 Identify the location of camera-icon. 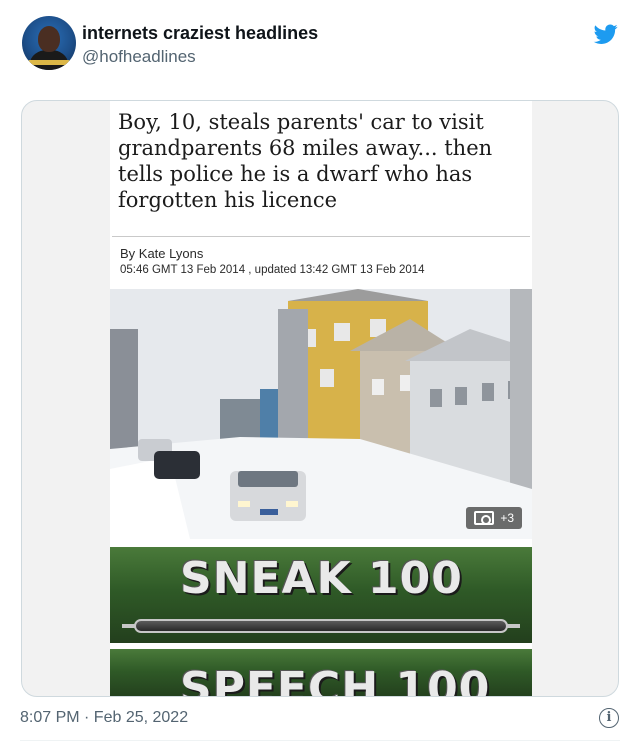
(484, 518).